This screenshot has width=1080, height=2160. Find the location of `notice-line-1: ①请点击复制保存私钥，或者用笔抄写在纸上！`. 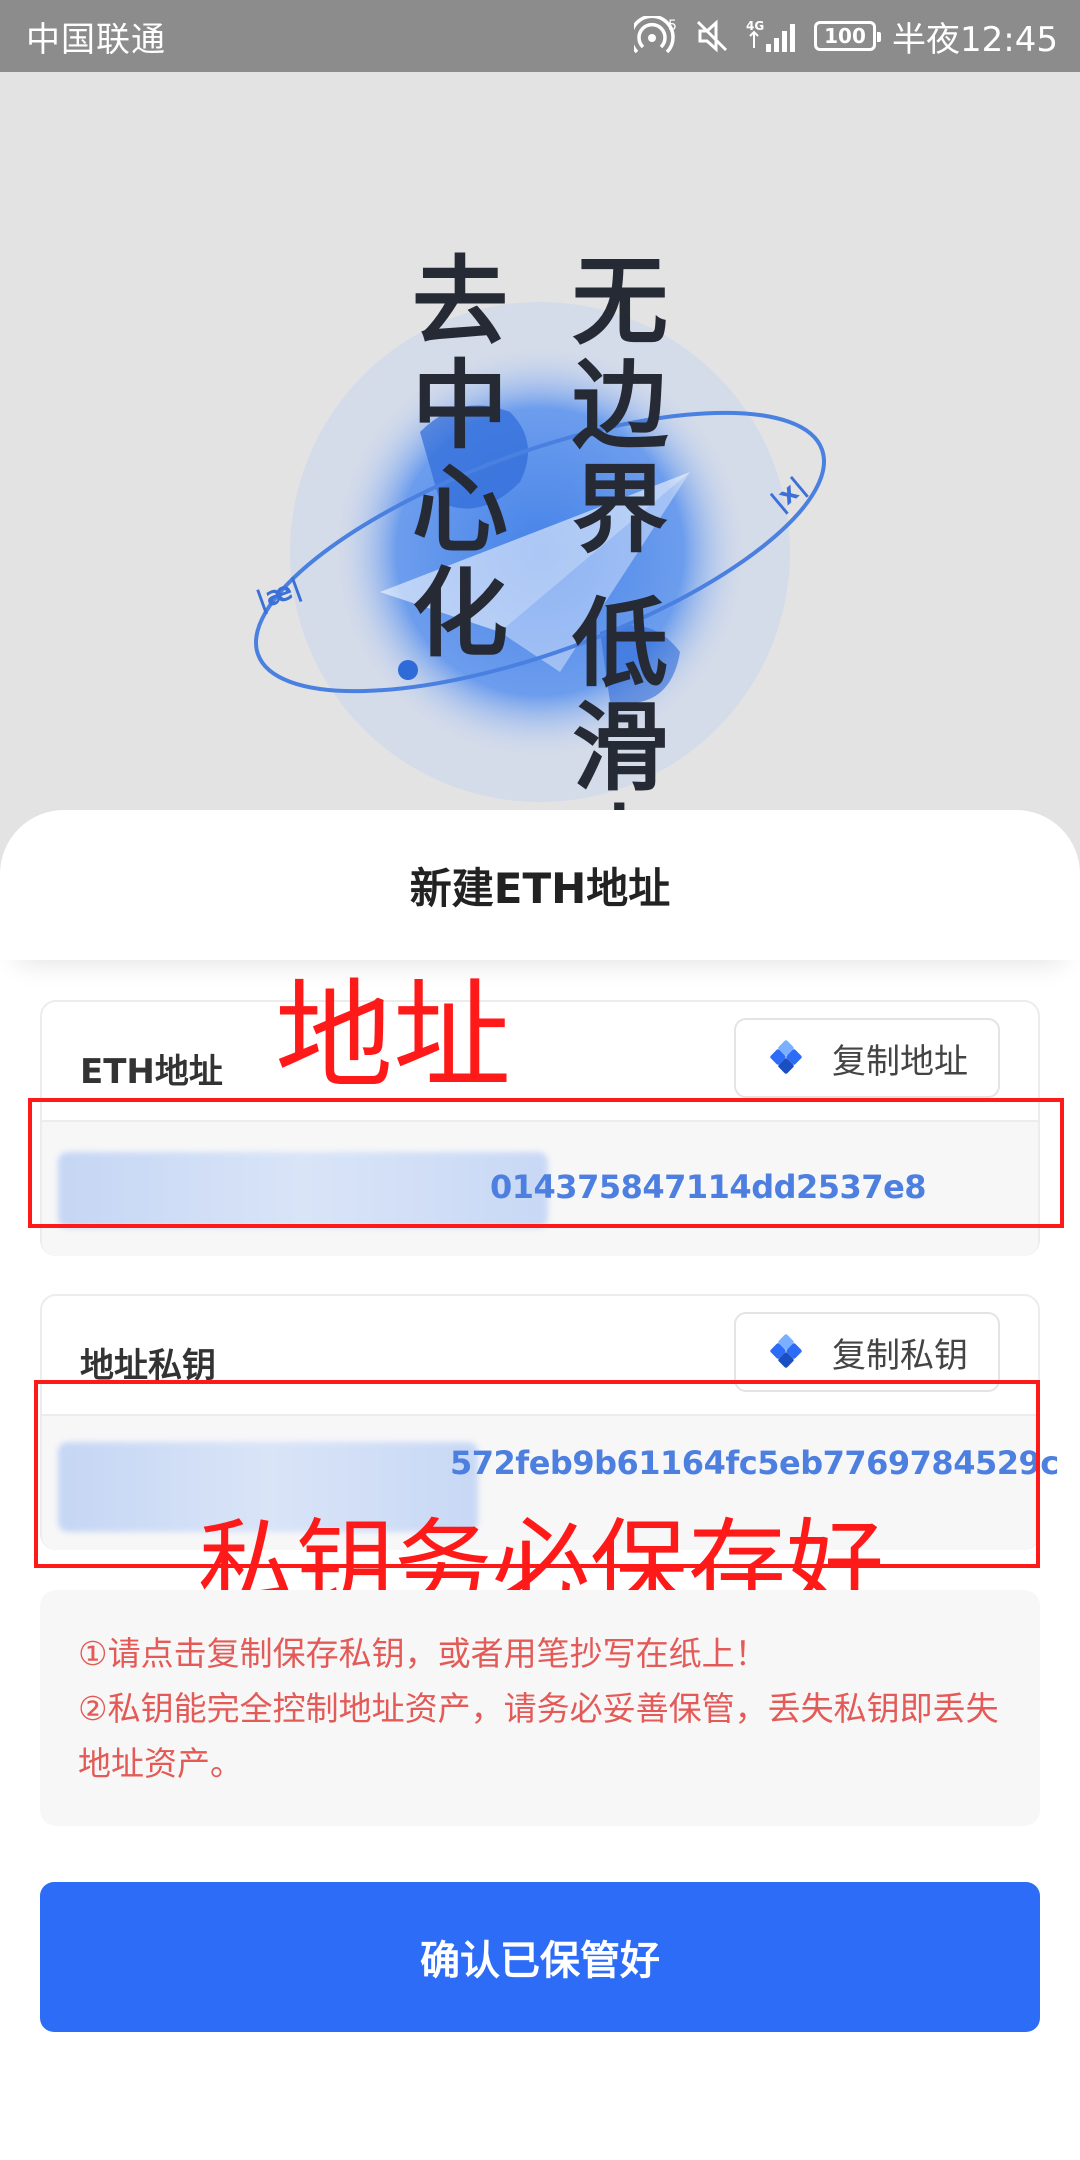

notice-line-1: ①请点击复制保存私钥，或者用笔抄写在纸上！ is located at coordinates (423, 1653).